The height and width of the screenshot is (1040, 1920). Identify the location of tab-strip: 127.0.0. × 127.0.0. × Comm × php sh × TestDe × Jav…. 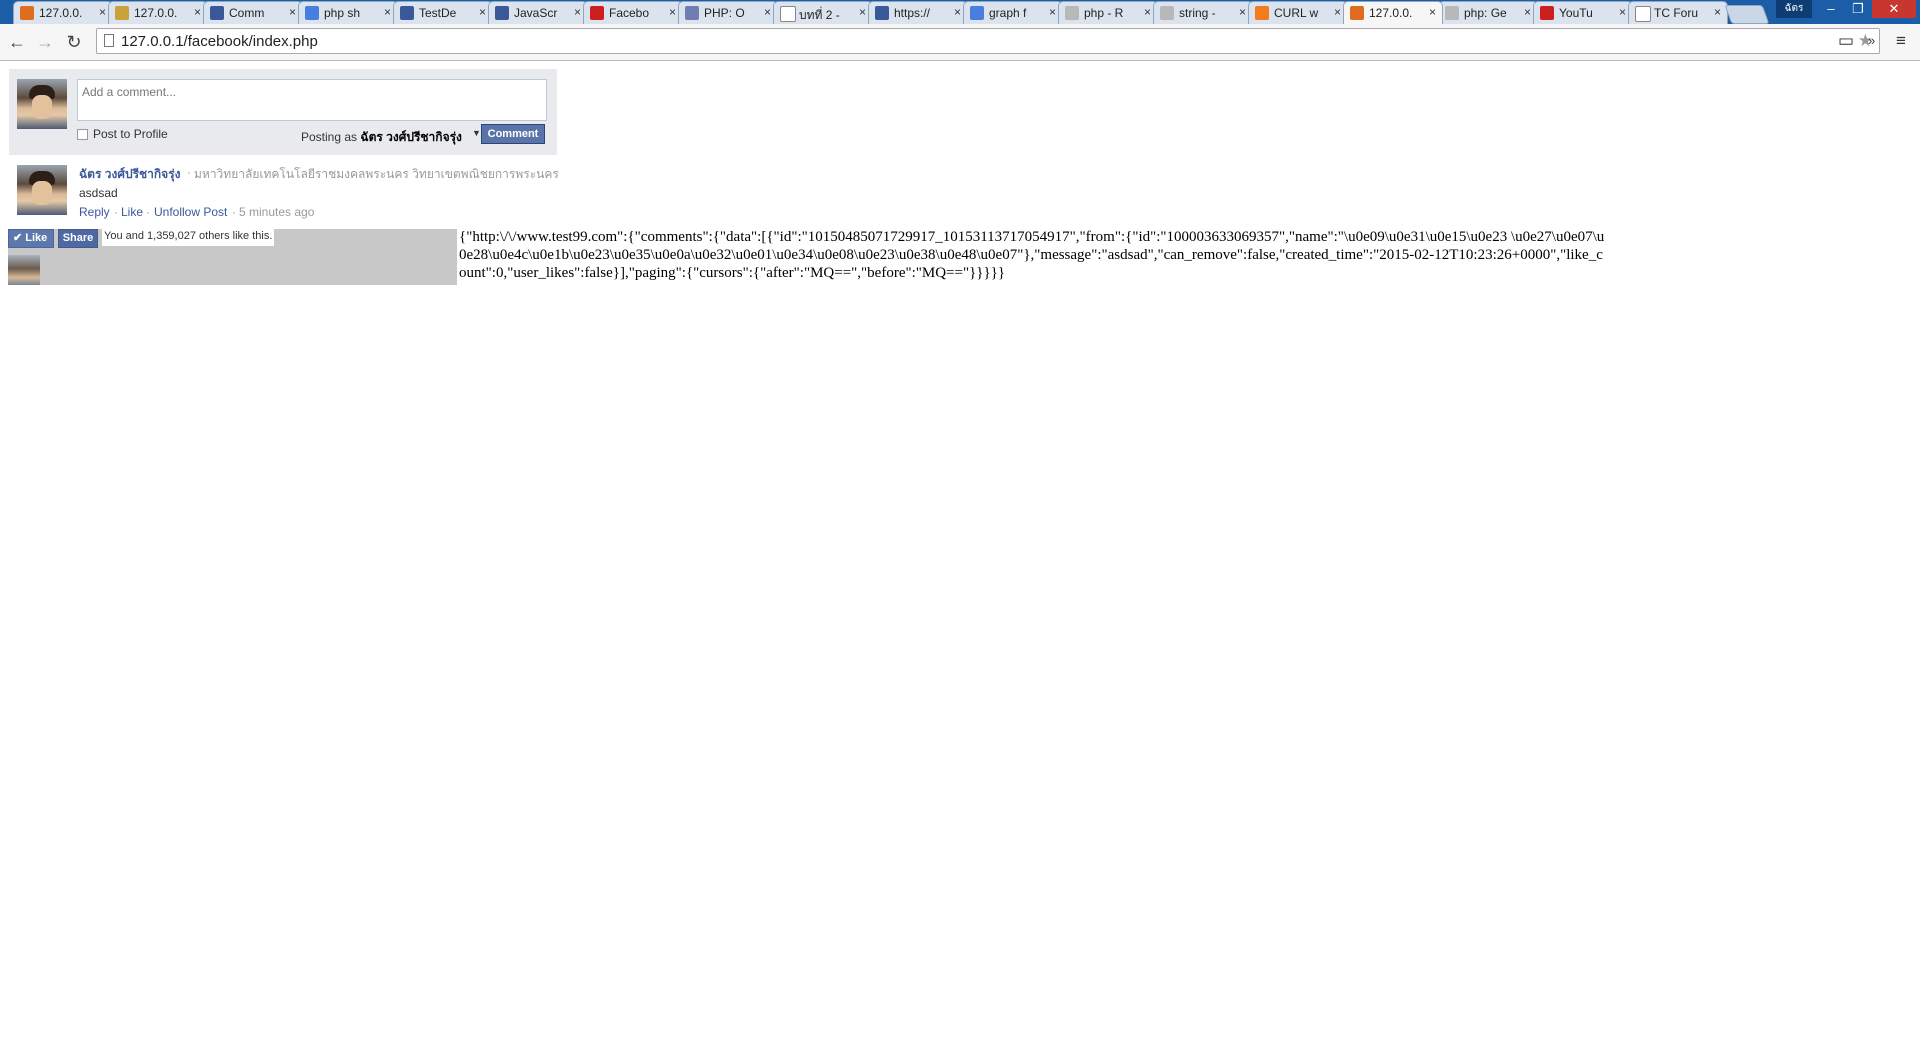
(960, 12).